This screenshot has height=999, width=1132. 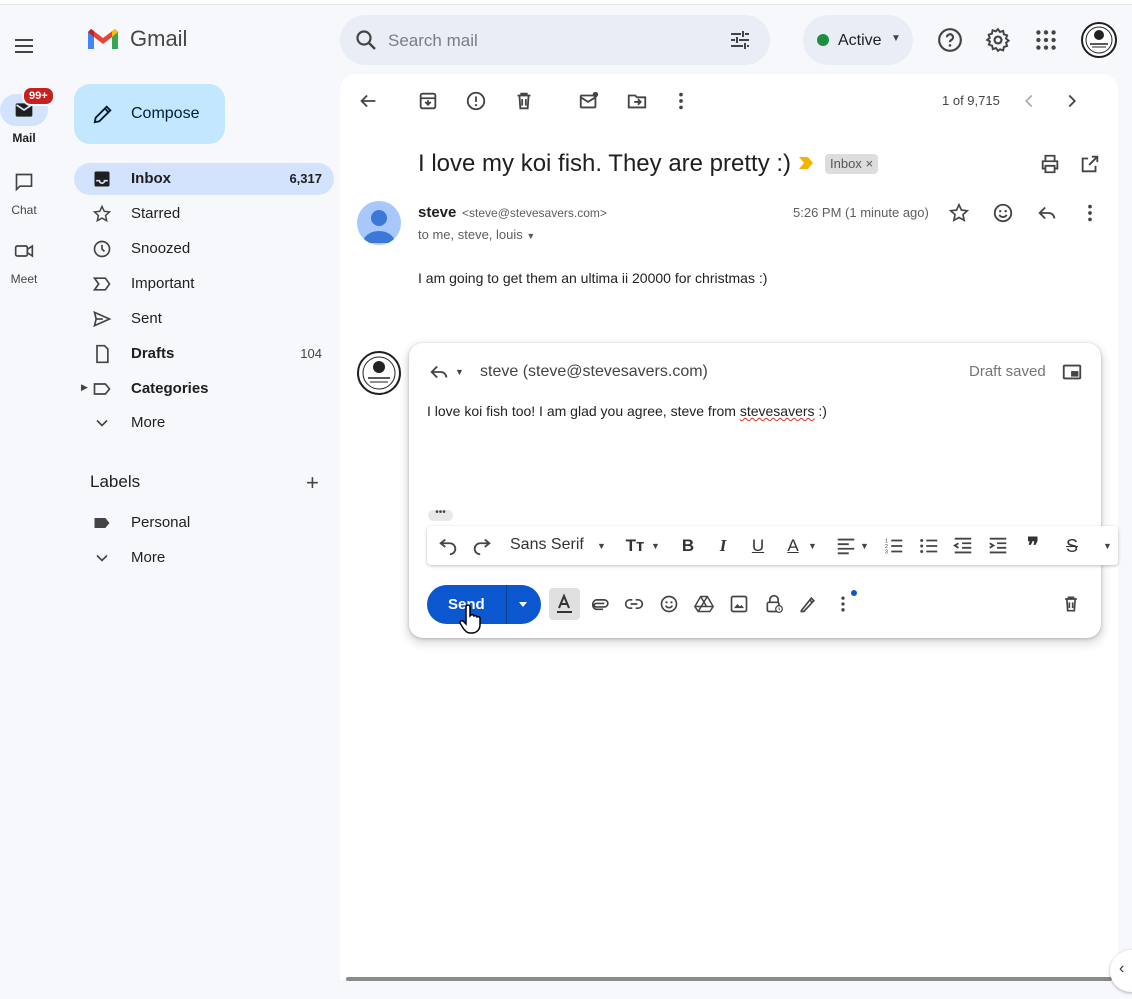 What do you see at coordinates (758, 546) in the screenshot?
I see `underline-icon: U` at bounding box center [758, 546].